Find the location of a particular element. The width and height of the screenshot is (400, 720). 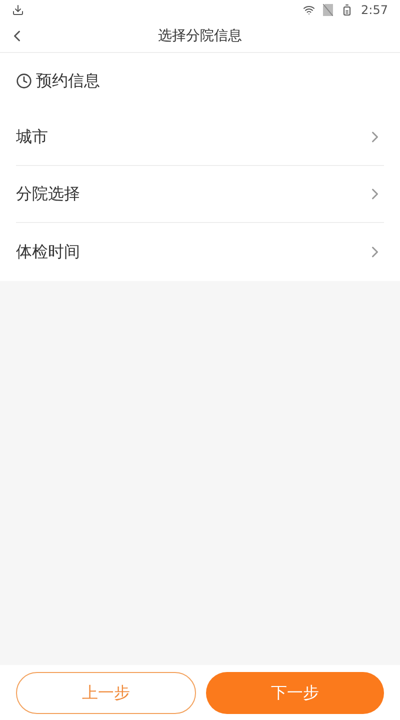

list-item: 体检时间 is located at coordinates (200, 251).